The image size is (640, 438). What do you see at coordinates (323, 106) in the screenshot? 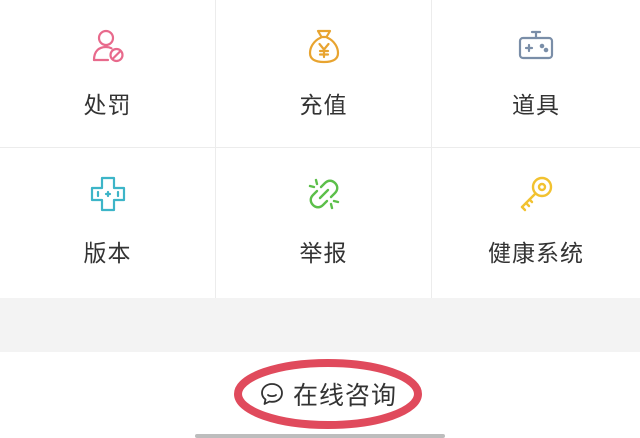
I see `grid-item-label: 充值` at bounding box center [323, 106].